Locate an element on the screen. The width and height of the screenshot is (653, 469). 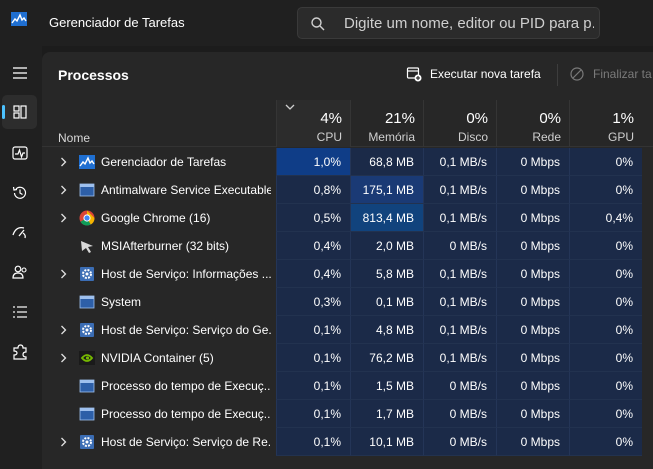
hamburger-menu-button is located at coordinates (19, 73).